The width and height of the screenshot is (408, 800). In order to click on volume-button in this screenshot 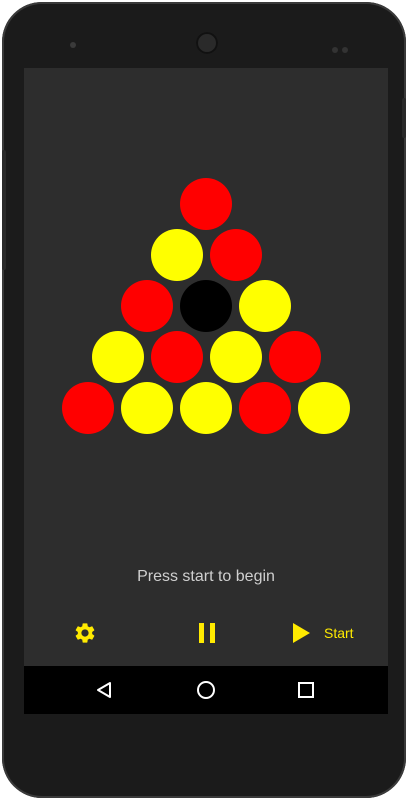, I will do `click(4, 210)`.